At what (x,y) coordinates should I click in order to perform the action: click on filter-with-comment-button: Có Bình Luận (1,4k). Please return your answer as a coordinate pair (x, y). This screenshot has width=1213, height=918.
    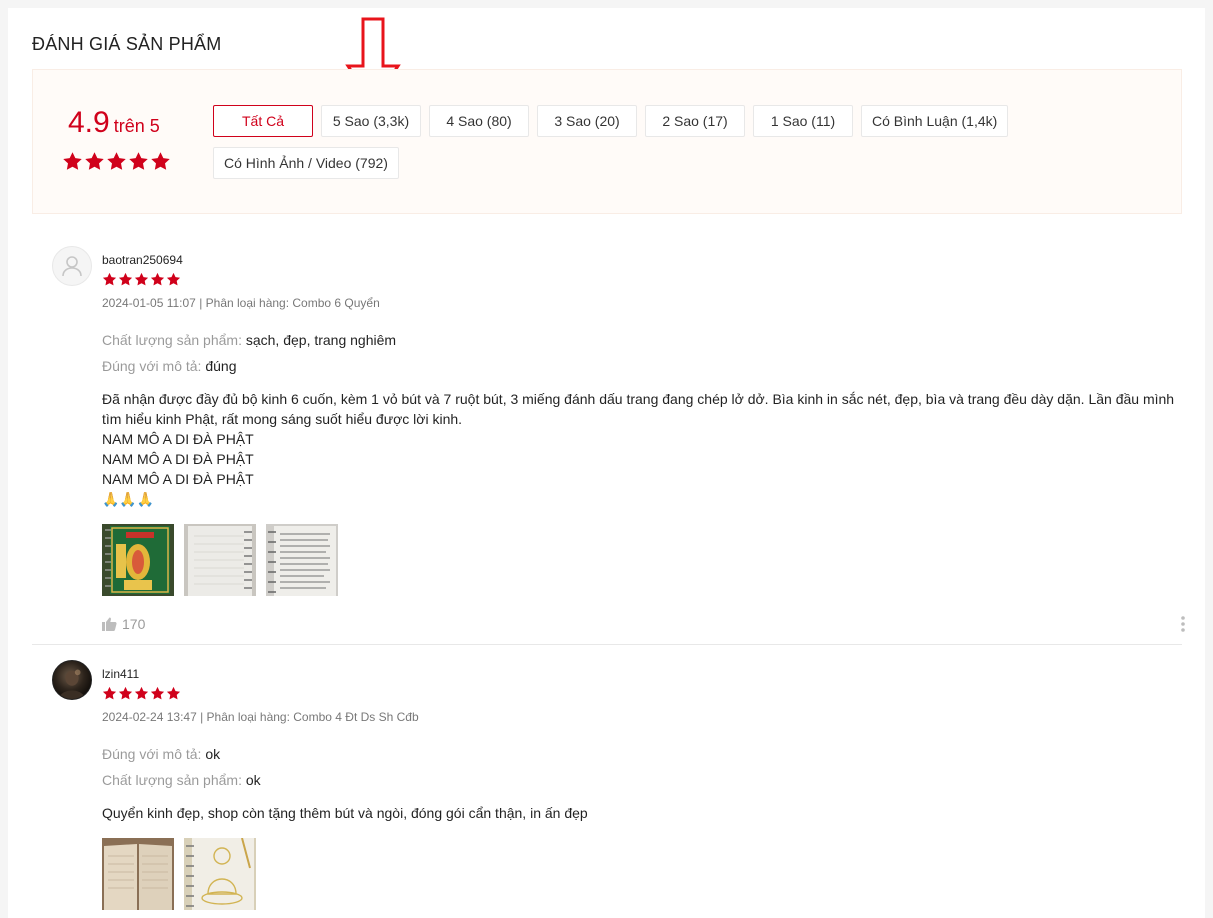
    Looking at the image, I should click on (935, 121).